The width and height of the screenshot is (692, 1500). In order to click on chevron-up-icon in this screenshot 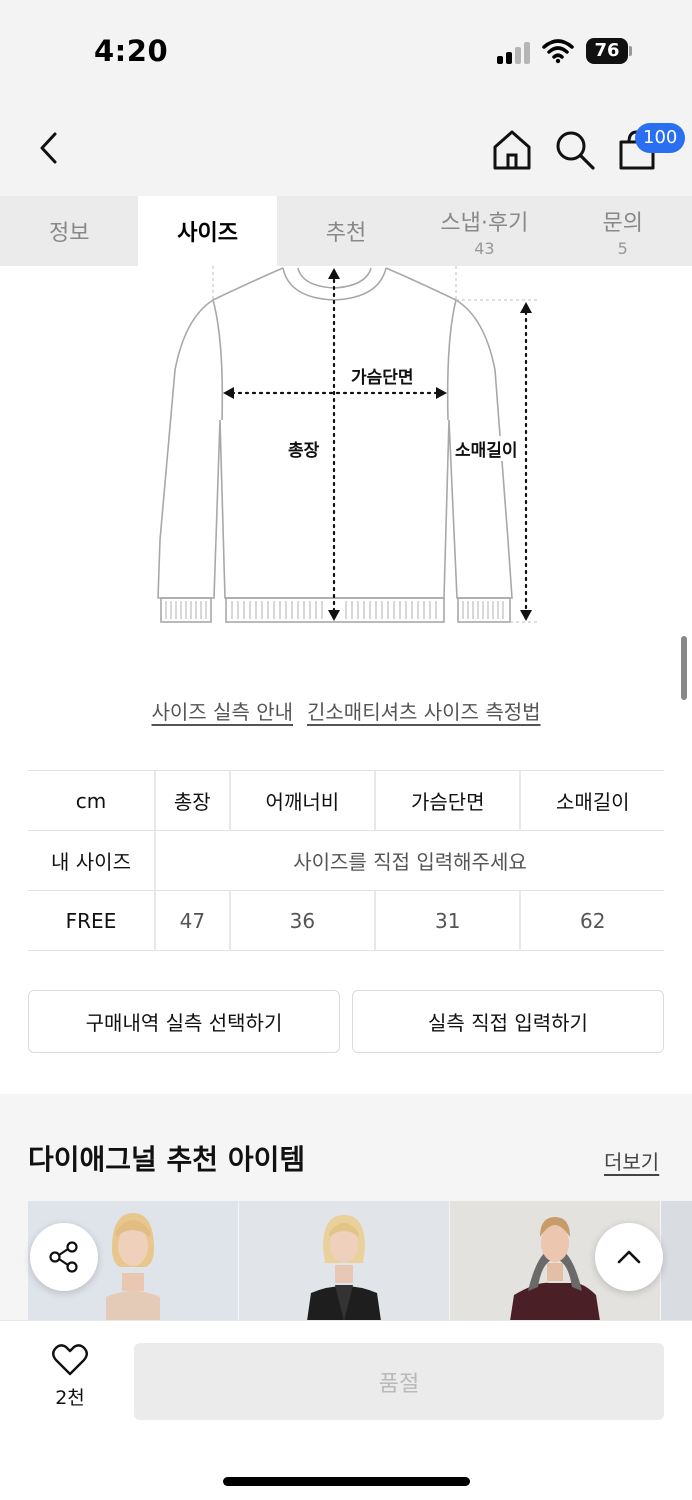, I will do `click(629, 1257)`.